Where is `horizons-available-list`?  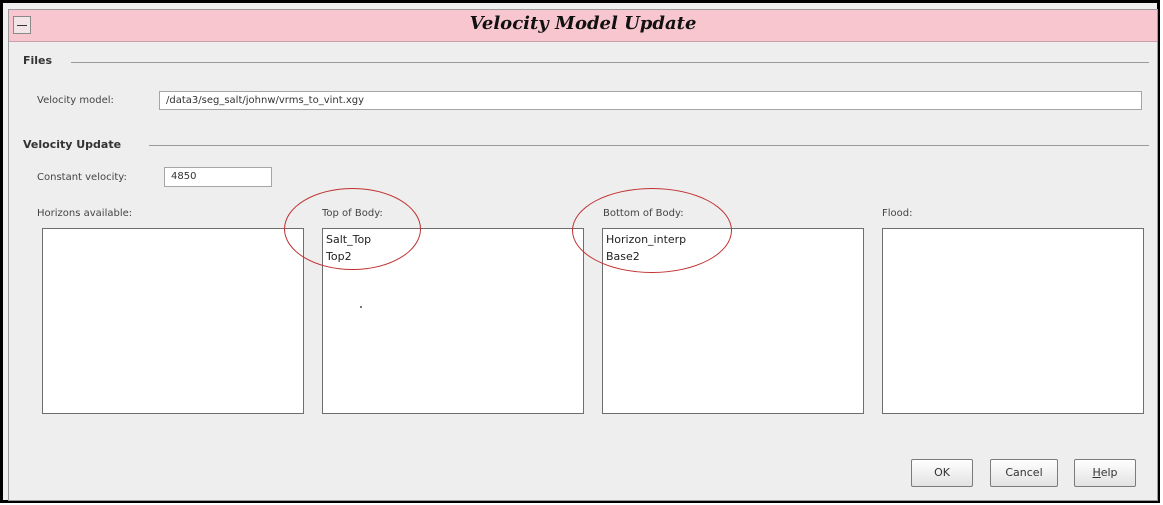
horizons-available-list is located at coordinates (173, 321).